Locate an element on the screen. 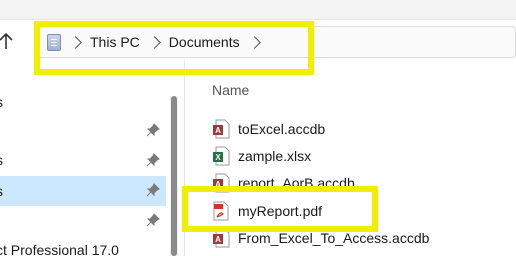 The width and height of the screenshot is (516, 256). file-name: zample.xlsx is located at coordinates (275, 156).